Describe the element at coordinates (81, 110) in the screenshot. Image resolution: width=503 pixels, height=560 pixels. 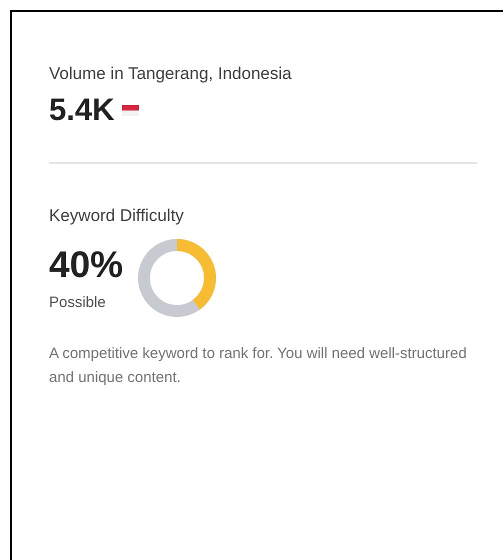
I see `volume-value: 5.4K` at that location.